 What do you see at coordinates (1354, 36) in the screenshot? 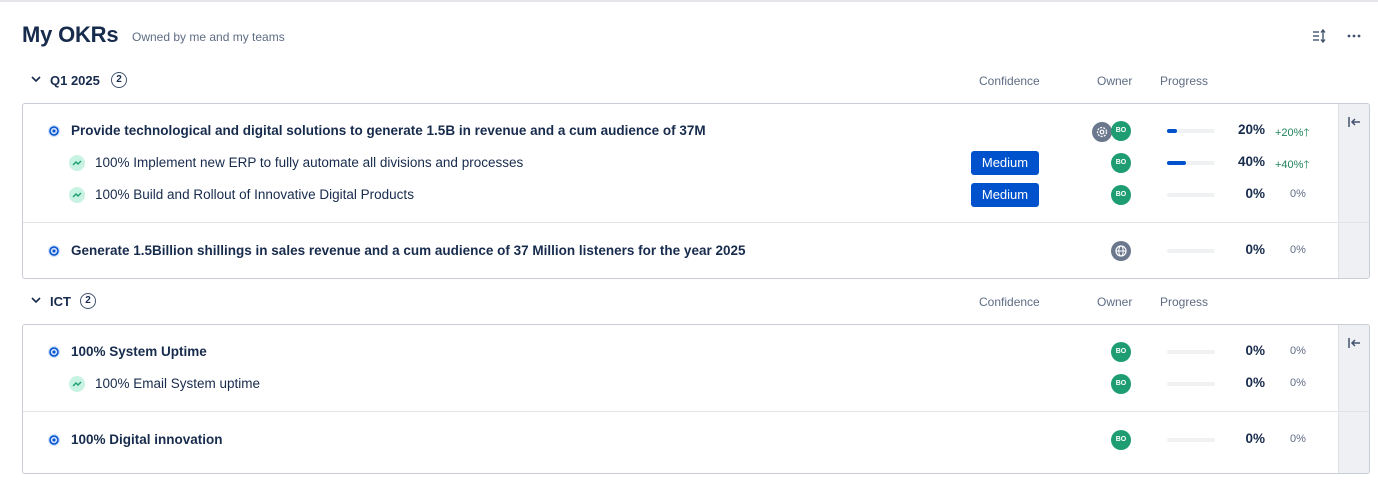
I see `more-horizontal-icon` at bounding box center [1354, 36].